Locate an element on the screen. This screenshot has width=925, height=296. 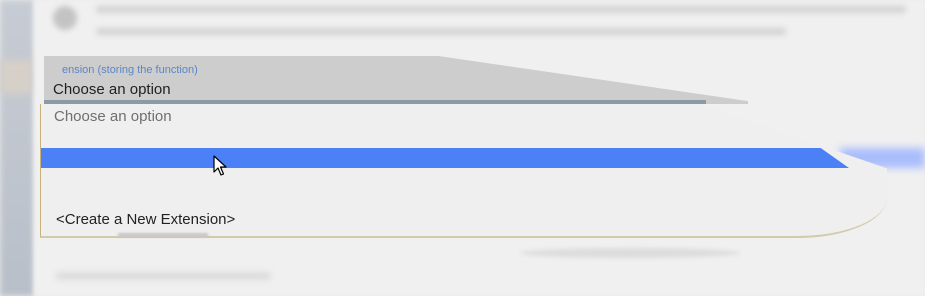
background-info-icon is located at coordinates (65, 18).